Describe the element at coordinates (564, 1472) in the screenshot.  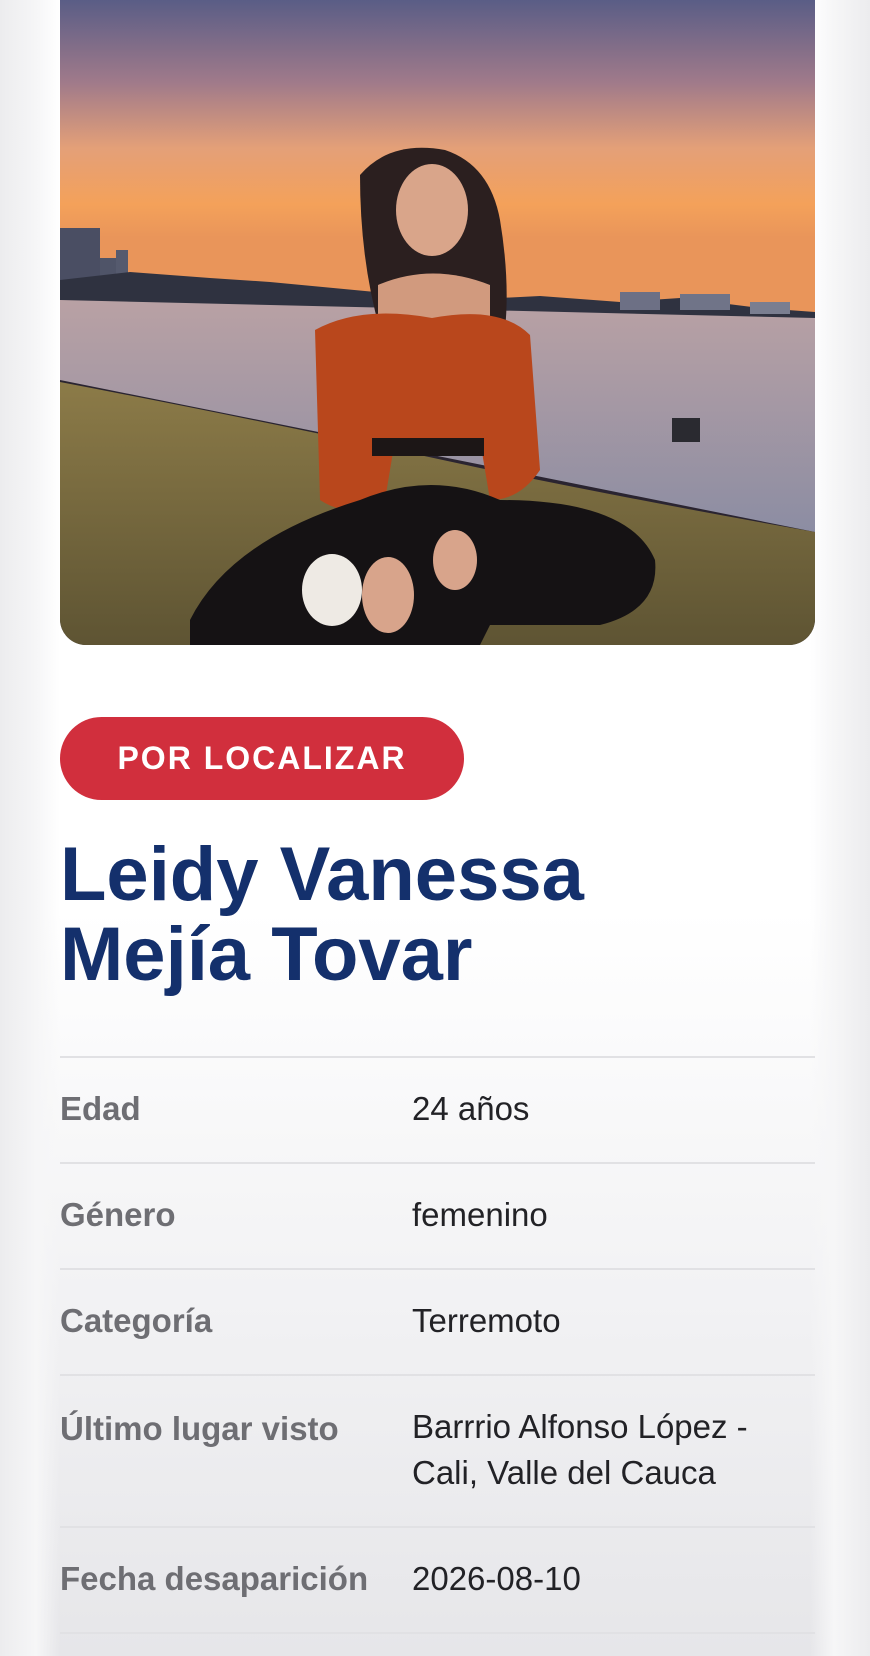
I see `detail-value-line2: Cali, Valle del Cauca` at that location.